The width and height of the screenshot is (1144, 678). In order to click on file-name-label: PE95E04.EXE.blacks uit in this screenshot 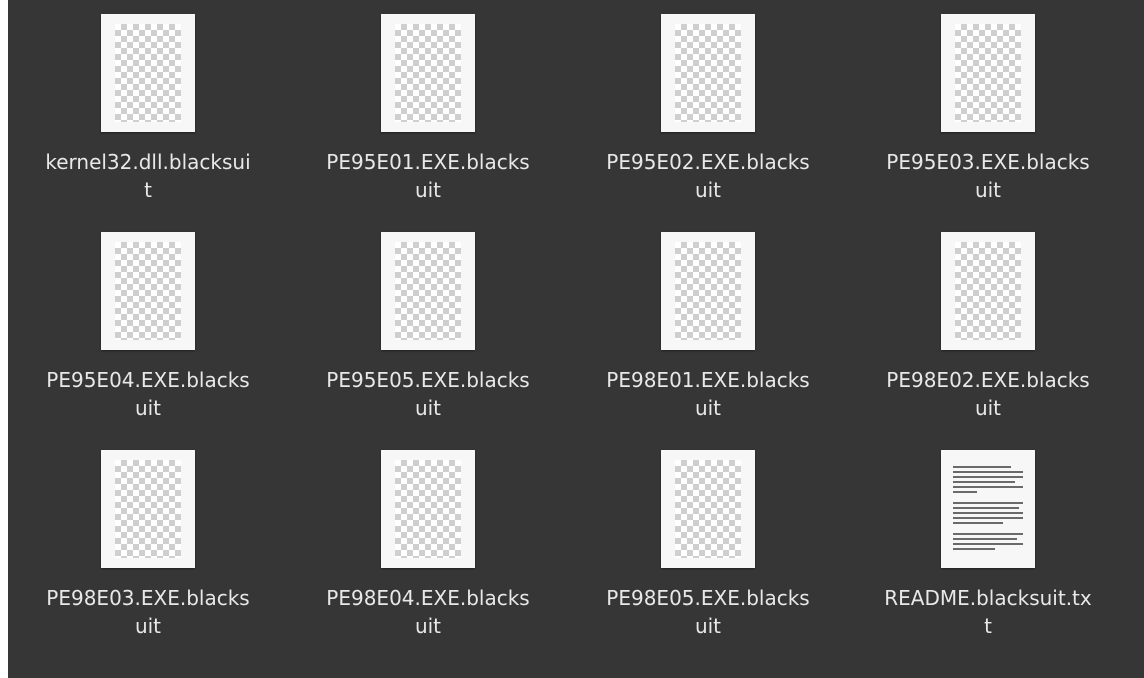, I will do `click(148, 394)`.